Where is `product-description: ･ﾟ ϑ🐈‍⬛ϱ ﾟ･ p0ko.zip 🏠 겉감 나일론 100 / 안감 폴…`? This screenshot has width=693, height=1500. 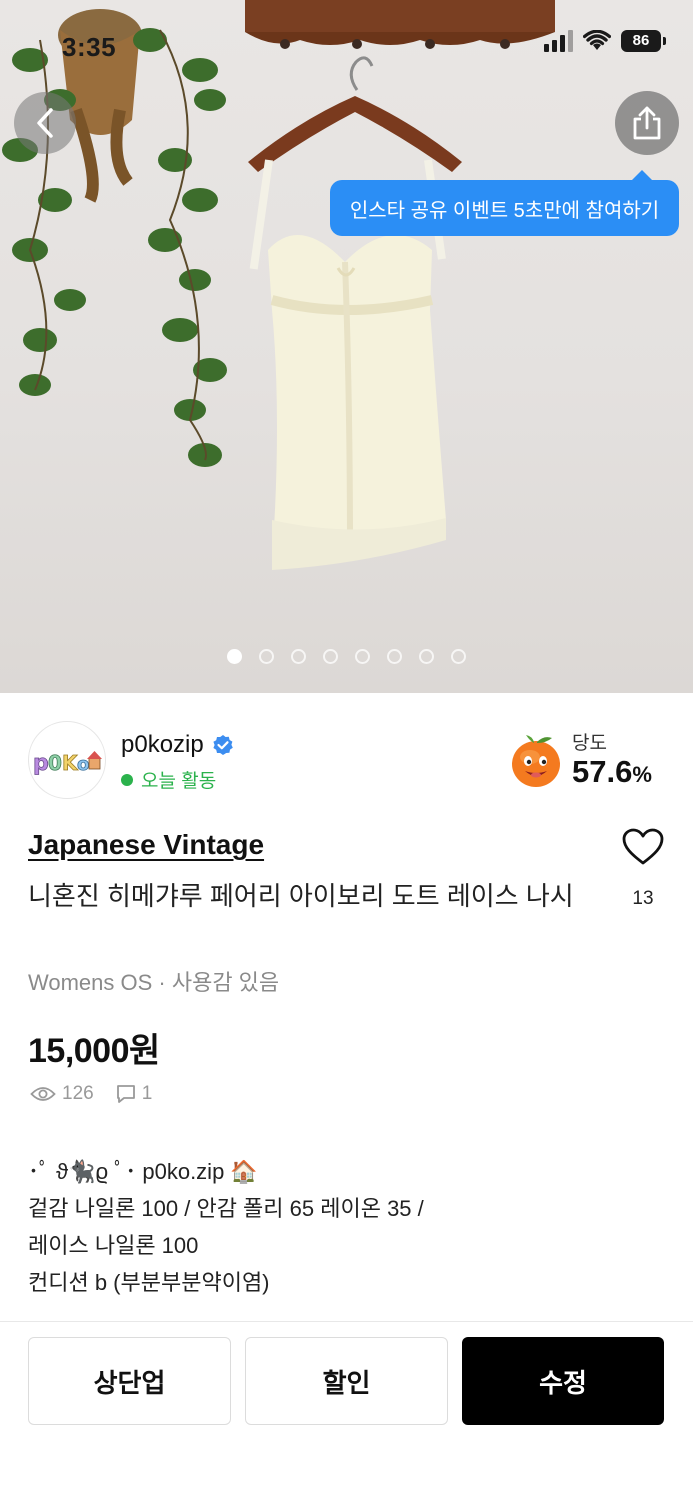
product-description: ･ﾟ ϑ🐈‍⬛ϱ ﾟ･ p0ko.zip 🏠 겉감 나일론 100 / 안감 폴… is located at coordinates (348, 1227).